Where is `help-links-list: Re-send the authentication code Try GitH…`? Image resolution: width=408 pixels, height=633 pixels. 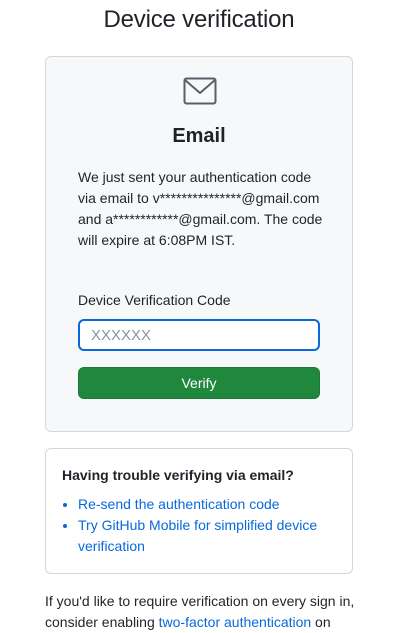 help-links-list: Re-send the authentication code Try GitH… is located at coordinates (202, 525).